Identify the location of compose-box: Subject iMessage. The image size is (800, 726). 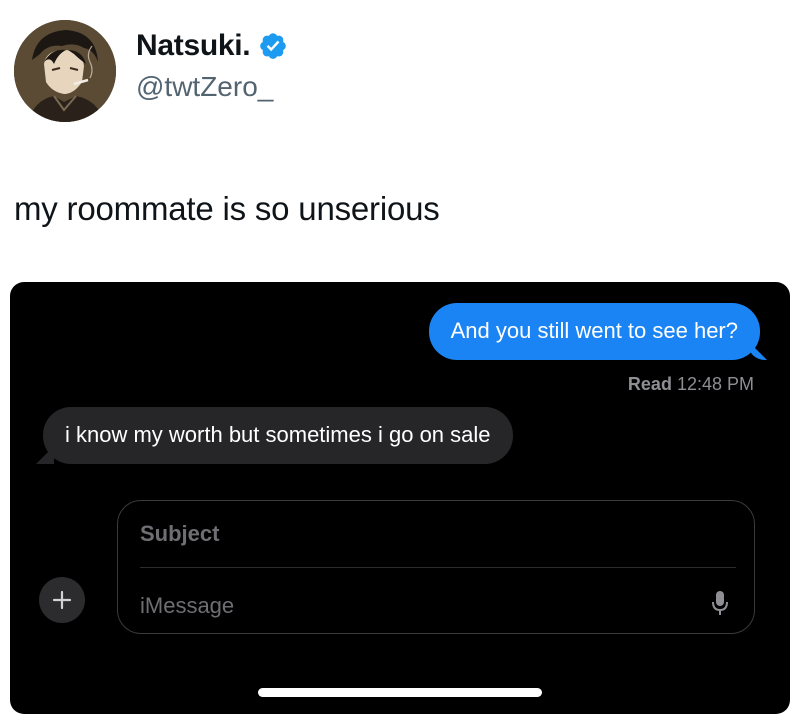
(436, 567).